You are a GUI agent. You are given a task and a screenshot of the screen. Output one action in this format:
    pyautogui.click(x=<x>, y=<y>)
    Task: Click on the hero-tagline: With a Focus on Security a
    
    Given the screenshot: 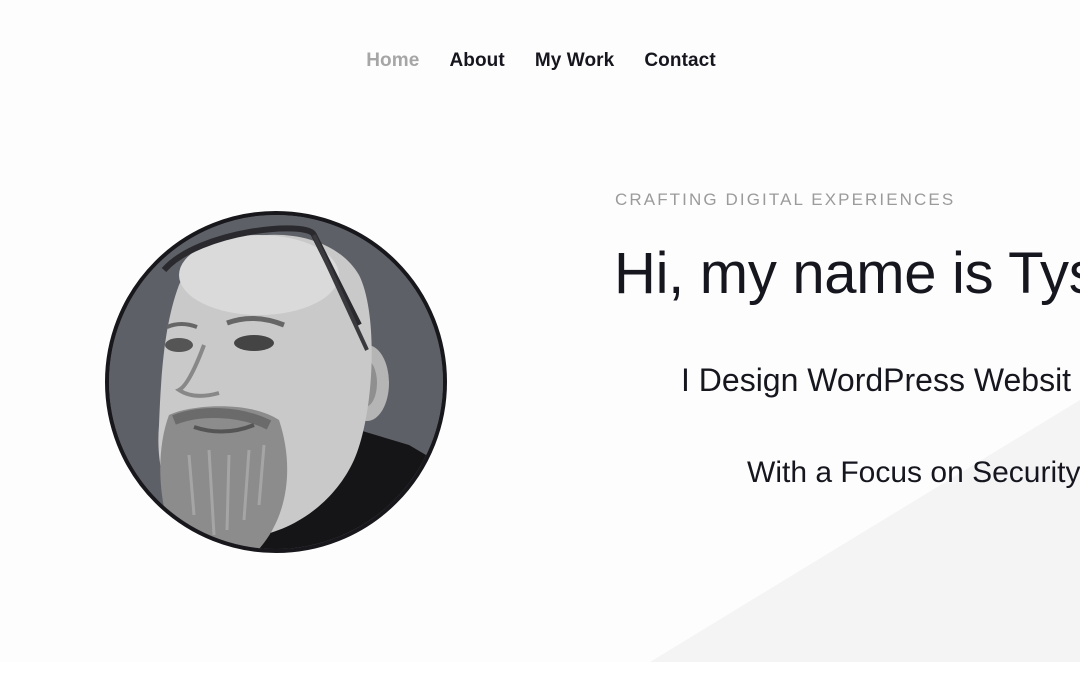 What is the action you would take?
    pyautogui.click(x=913, y=472)
    